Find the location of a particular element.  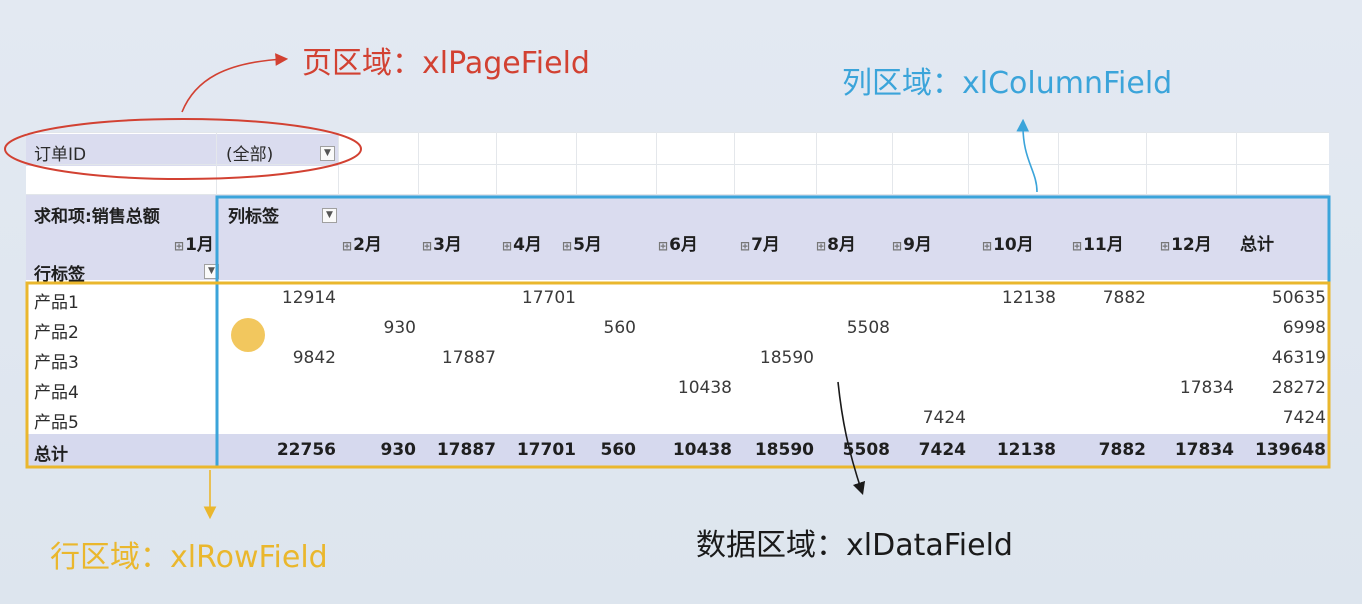

column-field-annotation: 列区域：xlColumnField is located at coordinates (1007, 83).